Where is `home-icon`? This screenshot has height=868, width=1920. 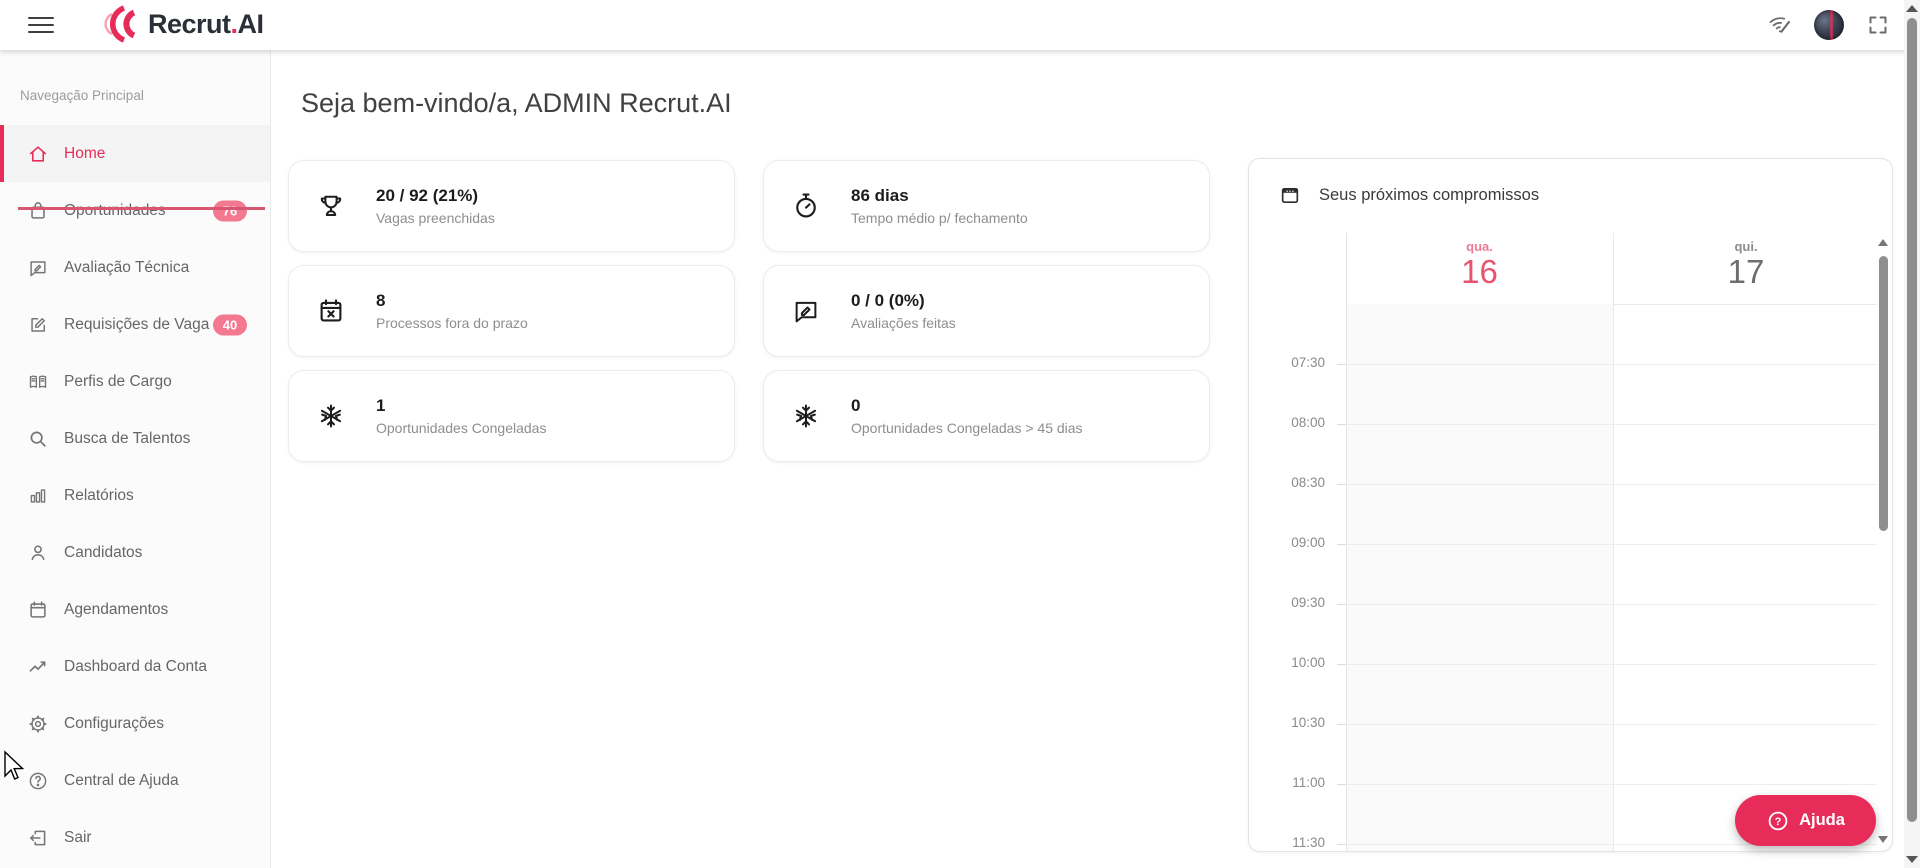
home-icon is located at coordinates (38, 154).